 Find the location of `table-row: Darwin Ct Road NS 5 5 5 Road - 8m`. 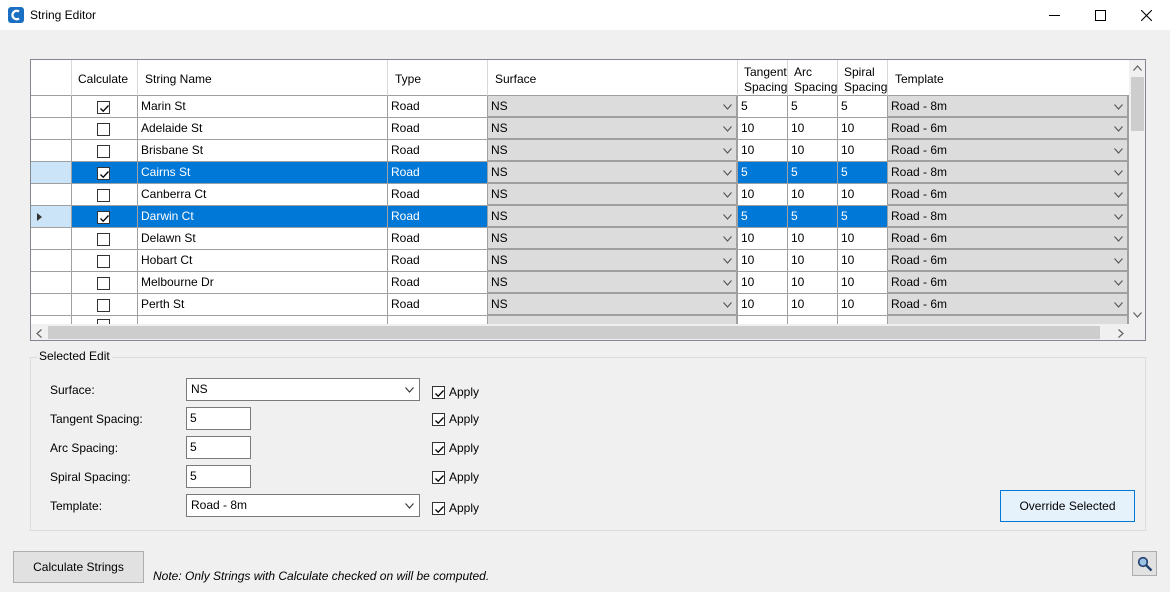

table-row: Darwin Ct Road NS 5 5 5 Road - 8m is located at coordinates (580, 217).